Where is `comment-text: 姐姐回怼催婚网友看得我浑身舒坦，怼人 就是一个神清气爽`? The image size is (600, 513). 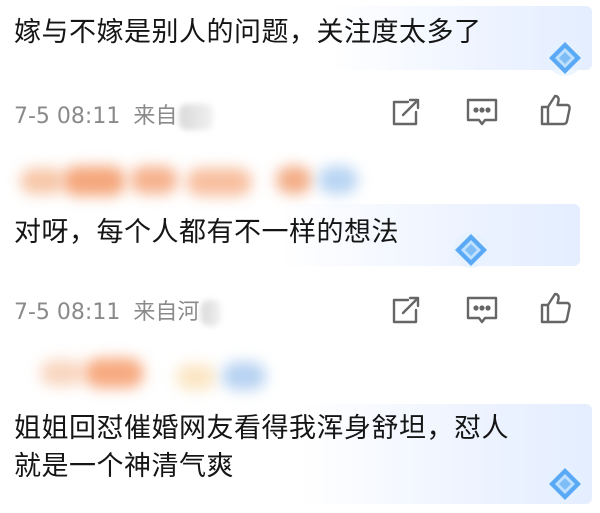
comment-text: 姐姐回怼催婚网友看得我浑身舒坦，怼人 就是一个神清气爽 is located at coordinates (261, 448).